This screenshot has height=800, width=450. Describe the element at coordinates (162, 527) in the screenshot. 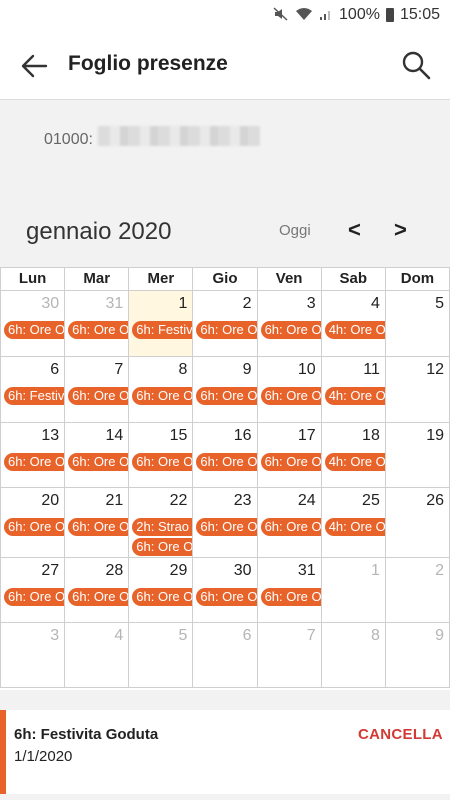

I see `event-chip: 2h: Strao` at that location.